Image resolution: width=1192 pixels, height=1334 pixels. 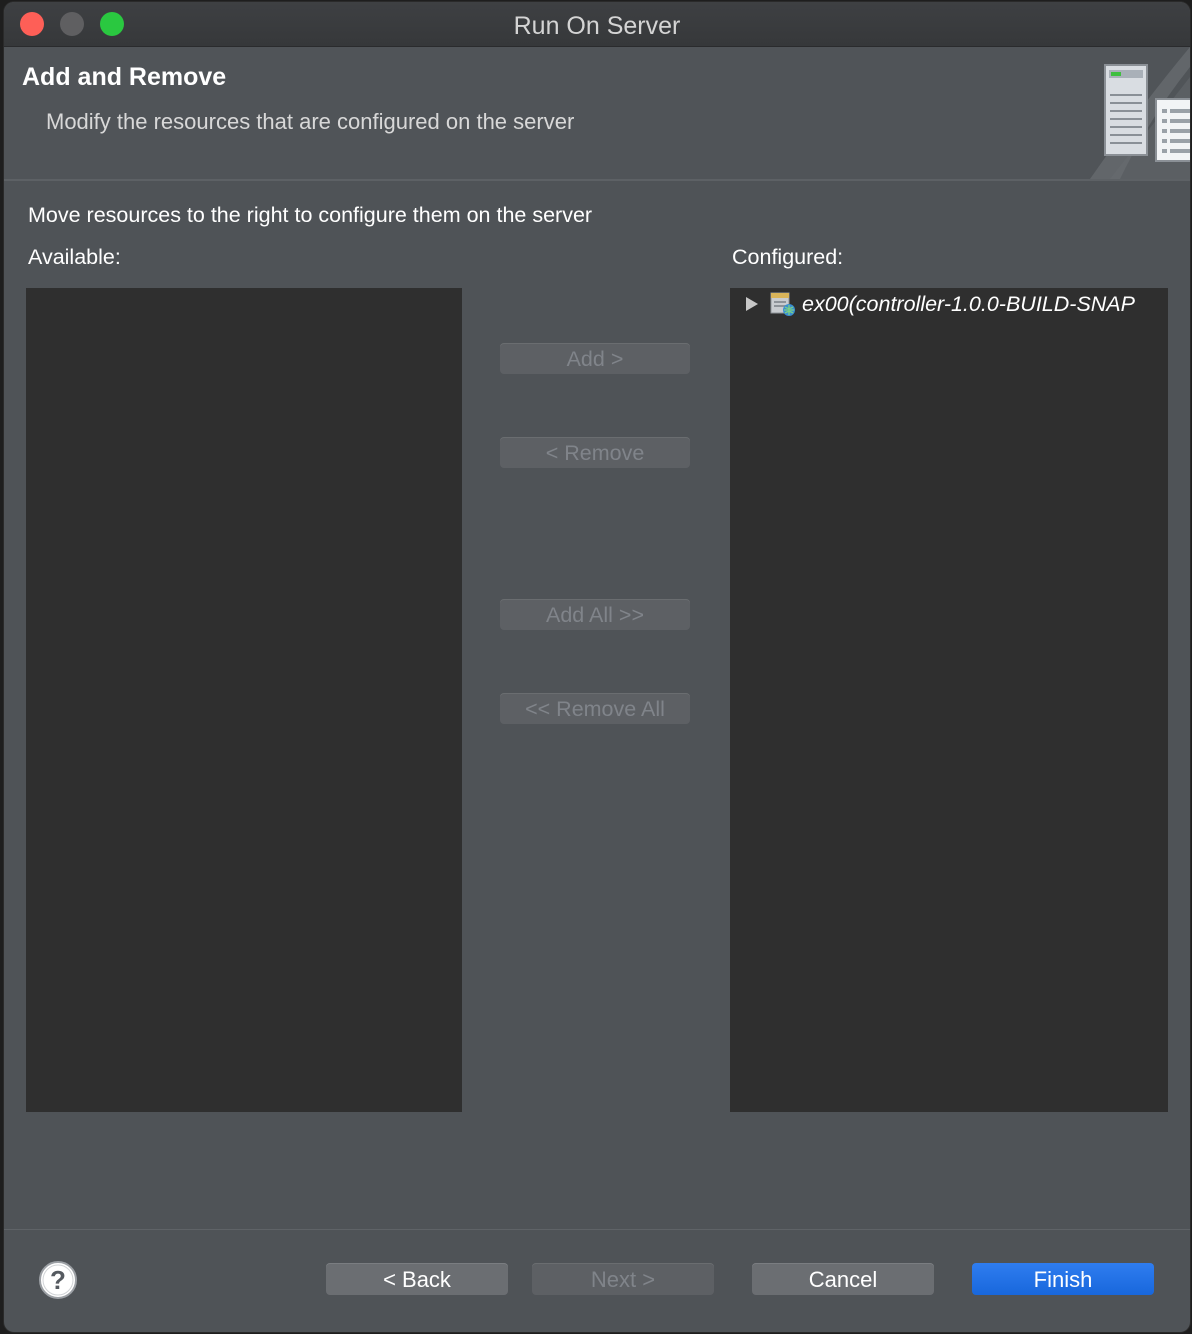 I want to click on window-title: Run On Server, so click(x=597, y=26).